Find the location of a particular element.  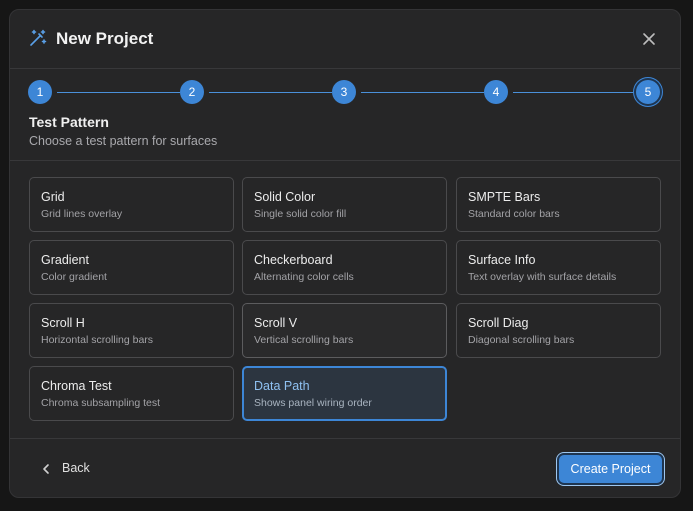

pattern-name: Checkerboard is located at coordinates (293, 260).